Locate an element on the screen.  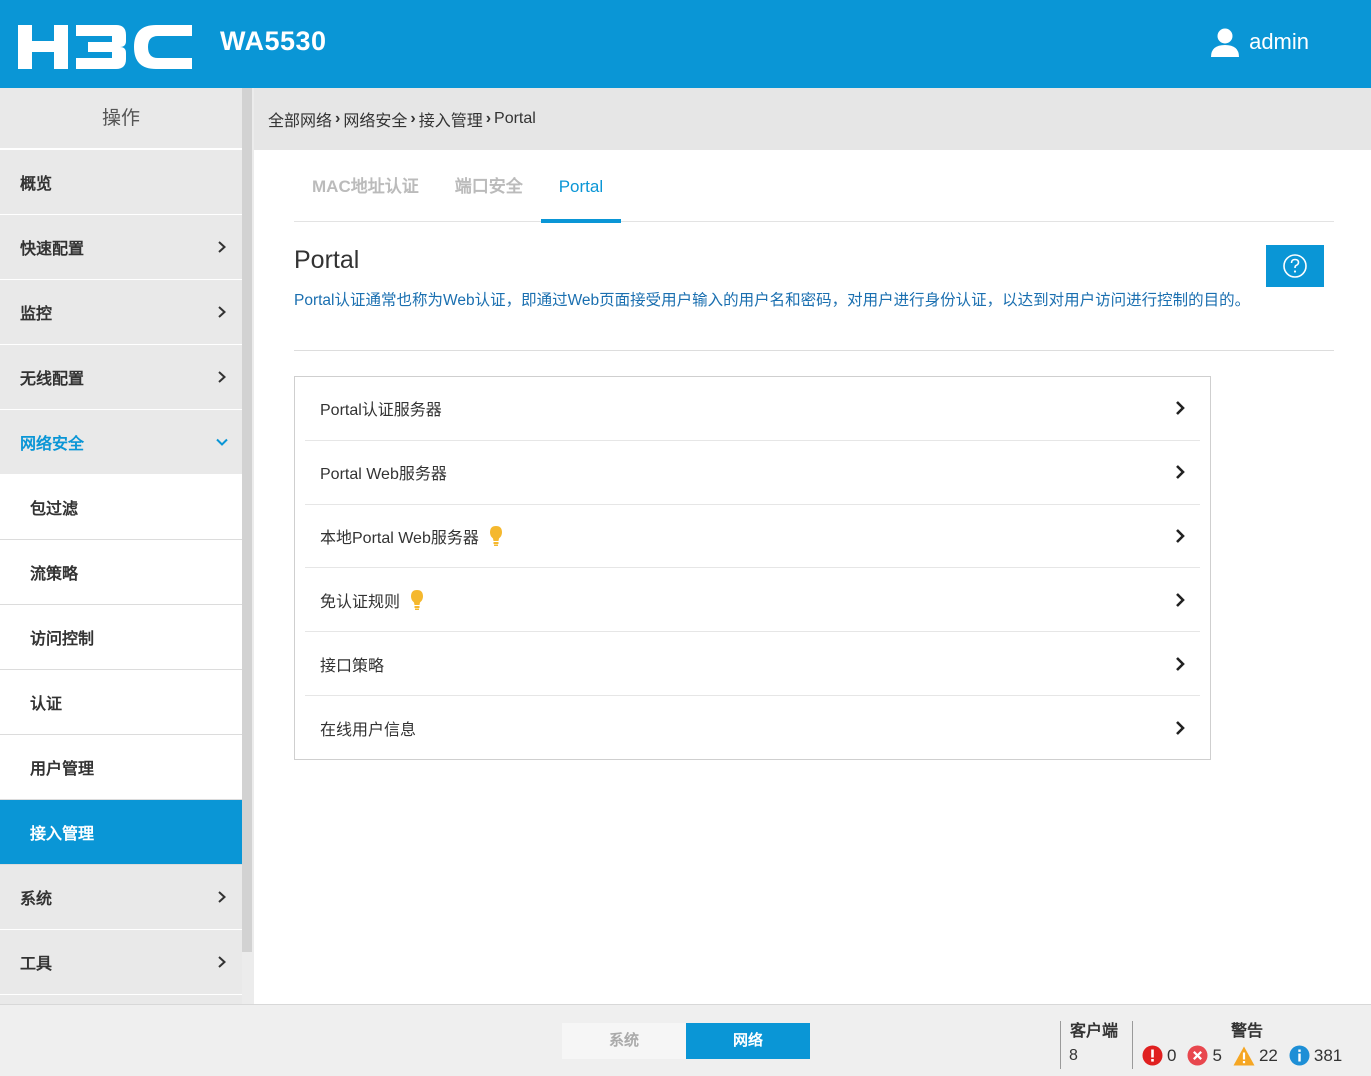
top-header: WA5530 admin is located at coordinates (685, 44).